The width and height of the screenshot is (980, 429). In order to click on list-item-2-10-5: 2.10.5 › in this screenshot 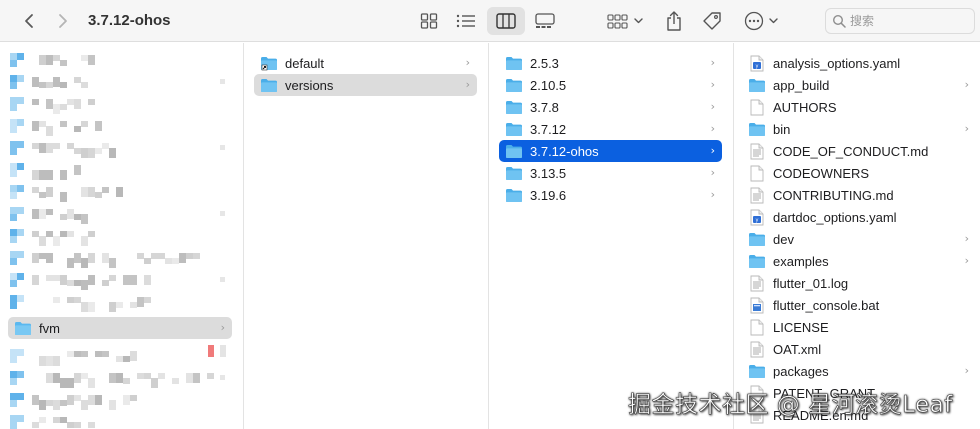, I will do `click(610, 85)`.